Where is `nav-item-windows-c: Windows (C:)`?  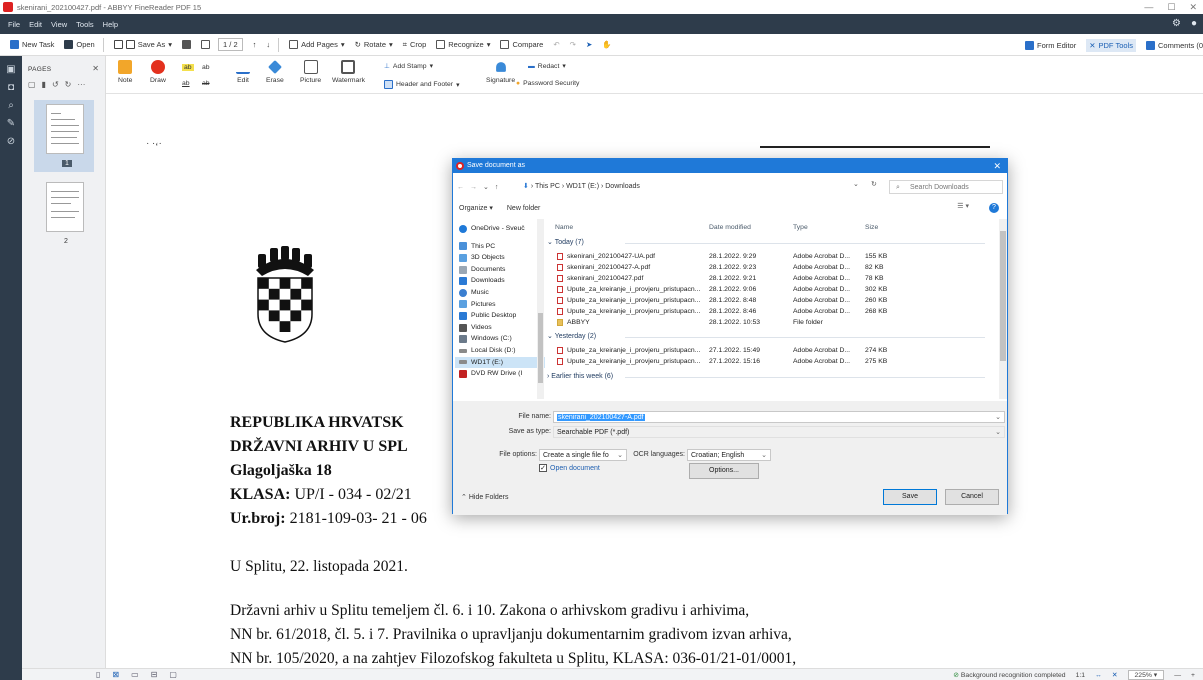 nav-item-windows-c: Windows (C:) is located at coordinates (500, 339).